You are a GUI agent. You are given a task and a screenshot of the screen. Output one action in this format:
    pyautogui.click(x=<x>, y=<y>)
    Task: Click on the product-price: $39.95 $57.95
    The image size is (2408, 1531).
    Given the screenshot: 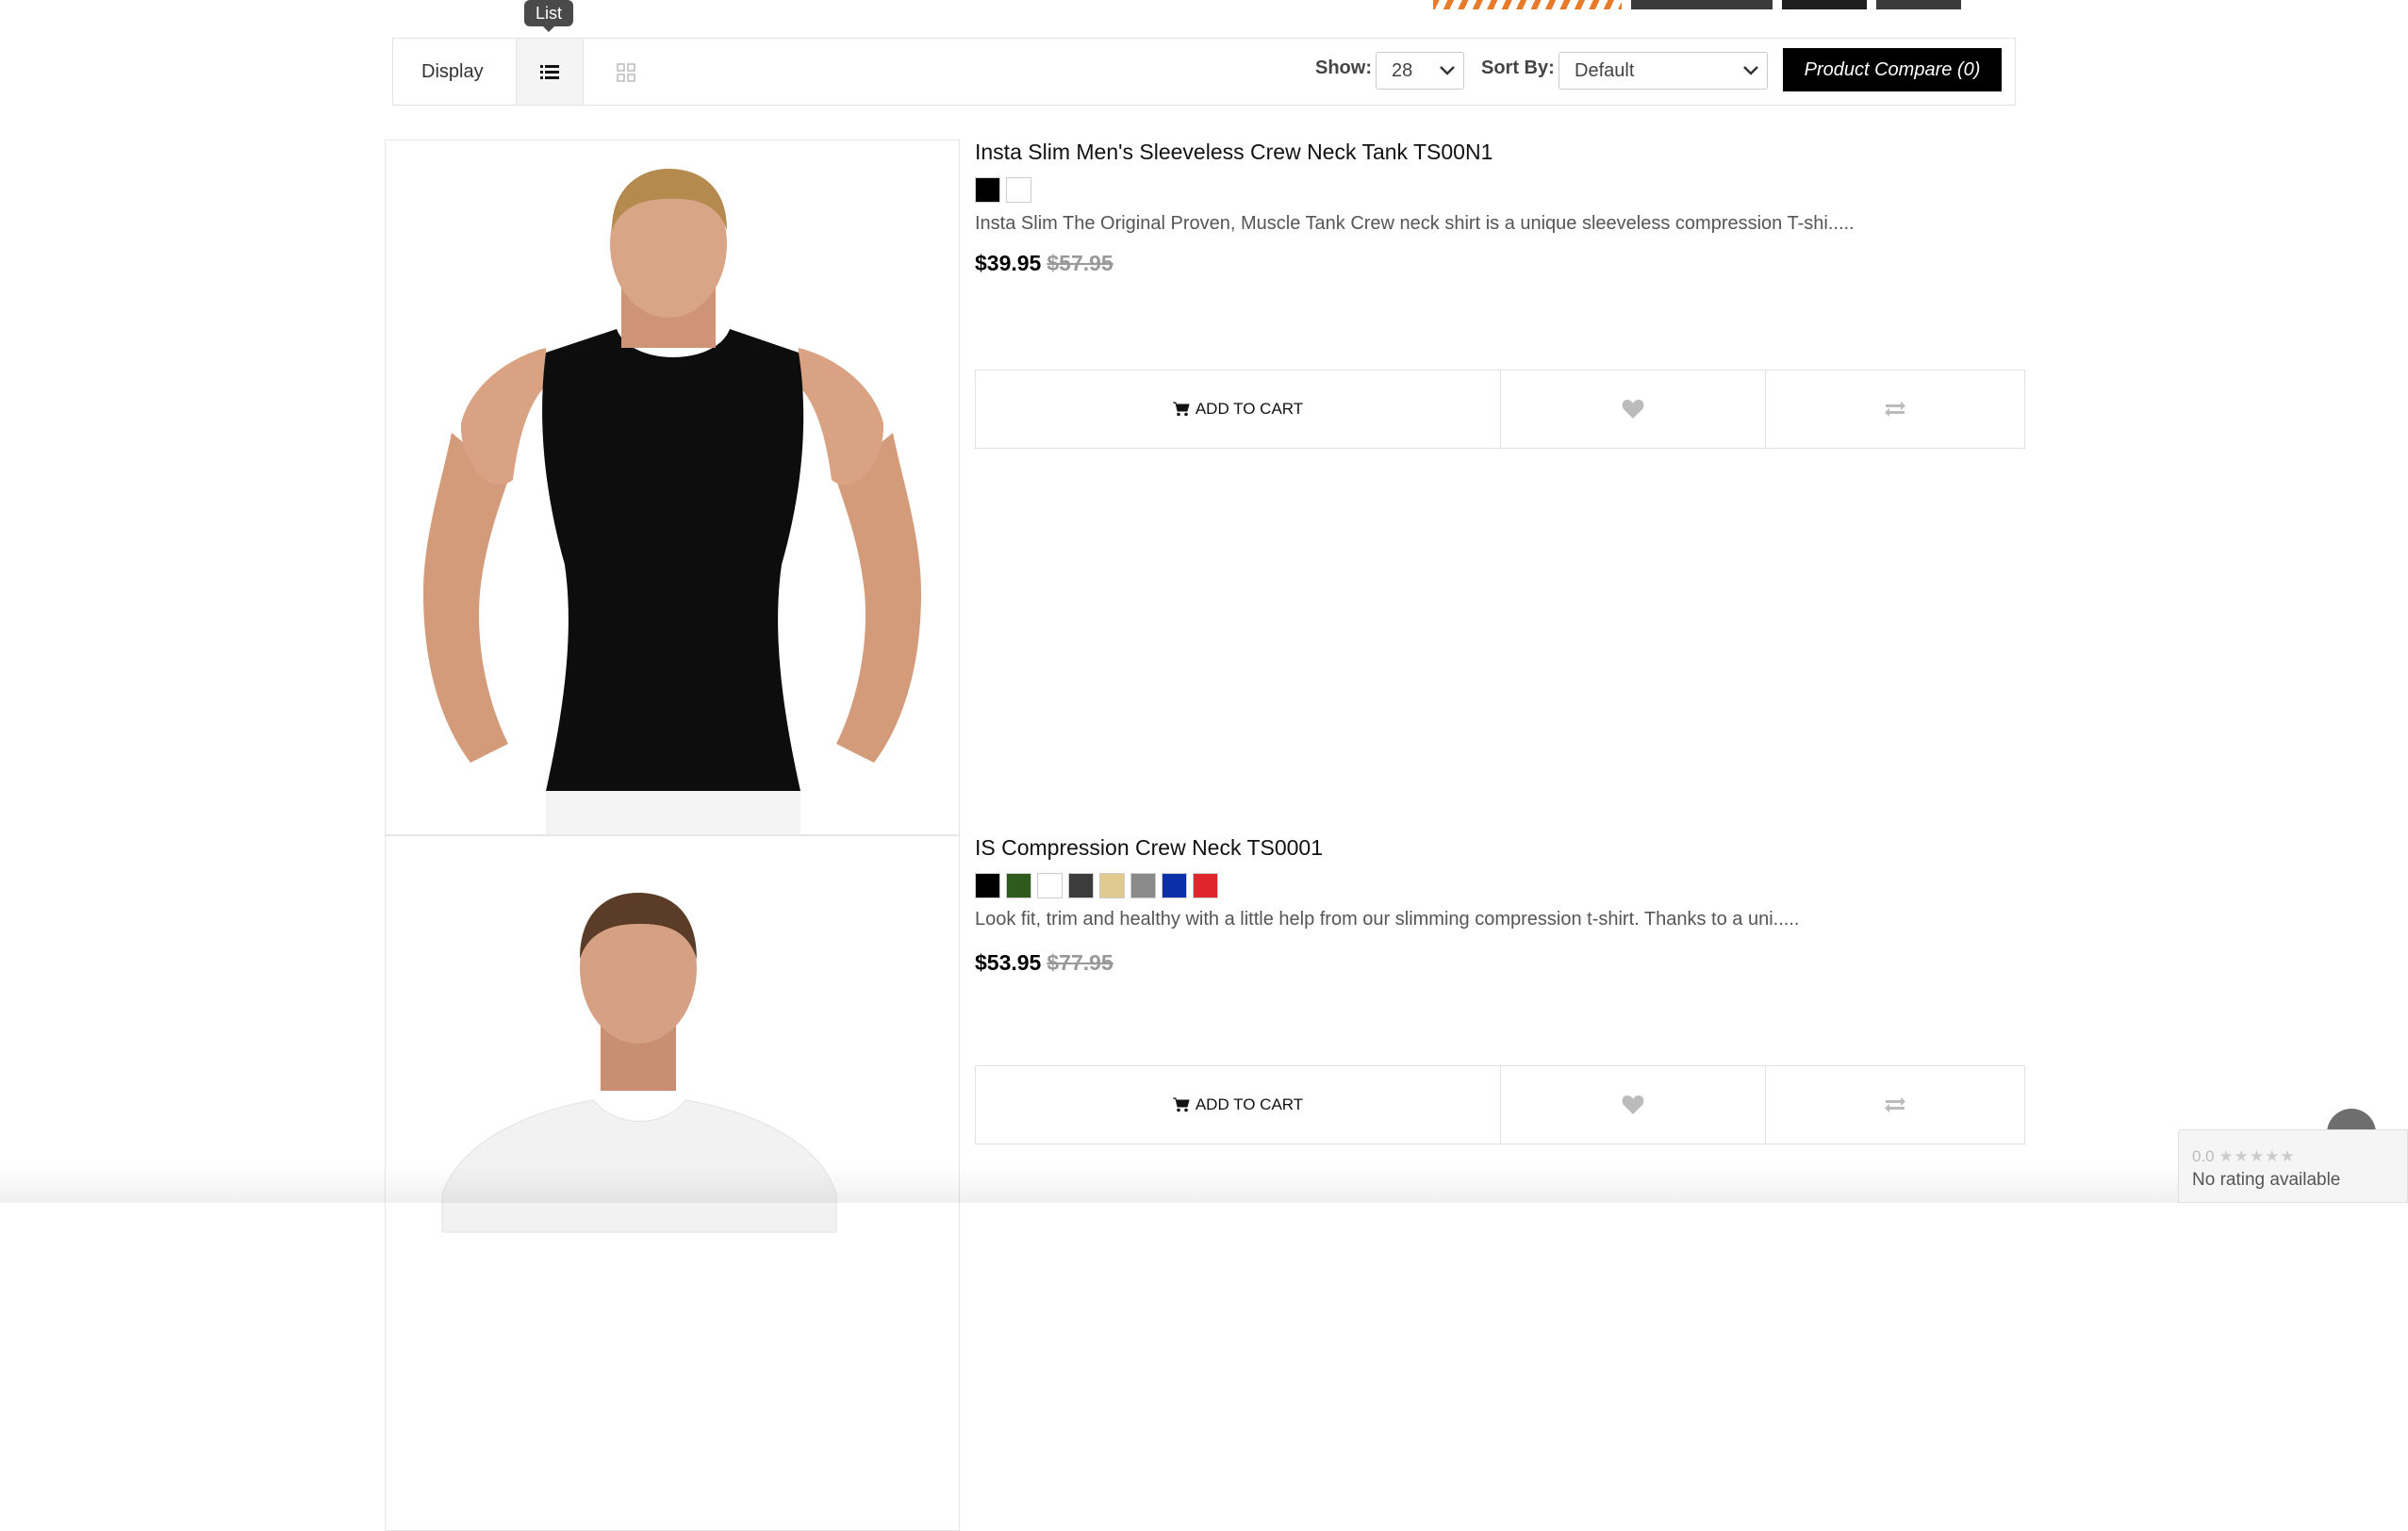 What is the action you would take?
    pyautogui.click(x=1044, y=263)
    